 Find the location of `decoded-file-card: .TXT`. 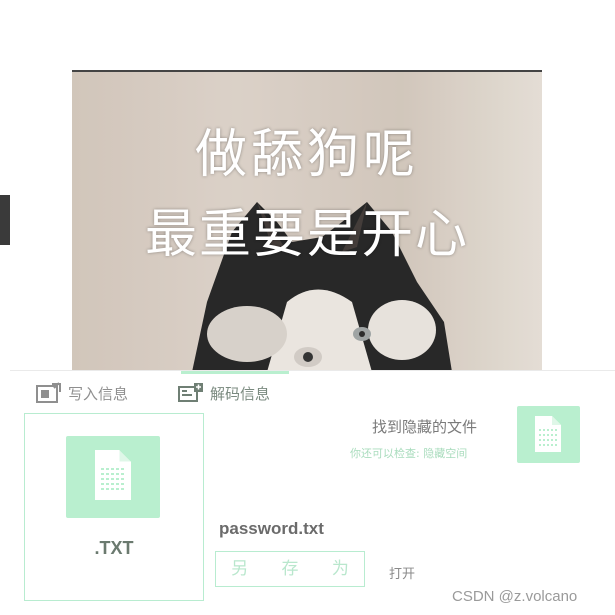

decoded-file-card: .TXT is located at coordinates (114, 507).